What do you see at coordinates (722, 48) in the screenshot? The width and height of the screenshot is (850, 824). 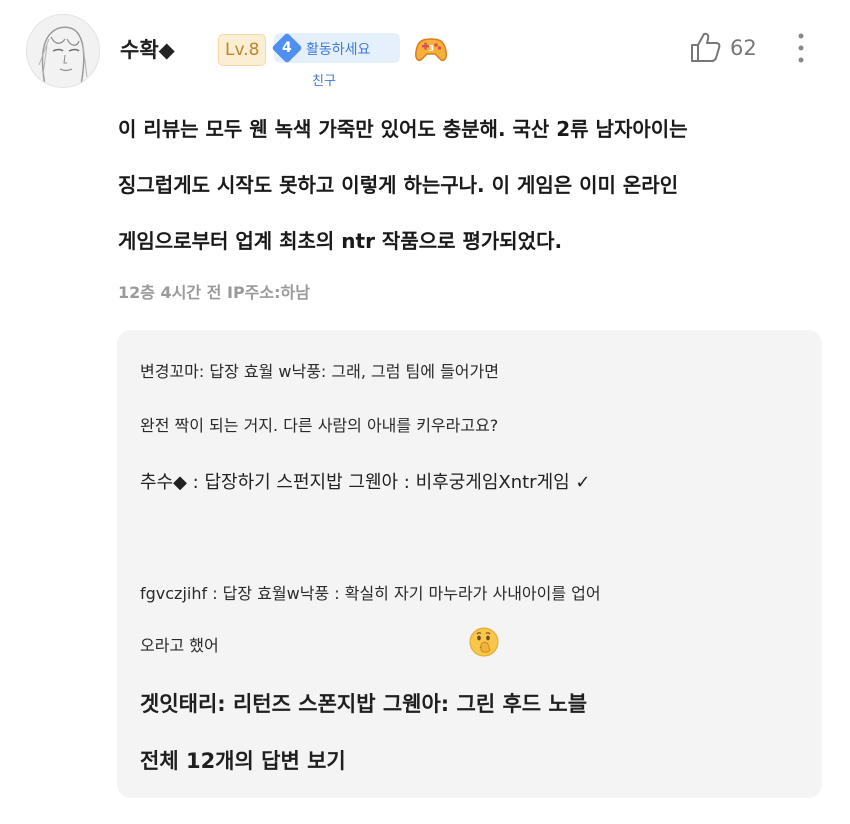 I see `like-button: 62` at bounding box center [722, 48].